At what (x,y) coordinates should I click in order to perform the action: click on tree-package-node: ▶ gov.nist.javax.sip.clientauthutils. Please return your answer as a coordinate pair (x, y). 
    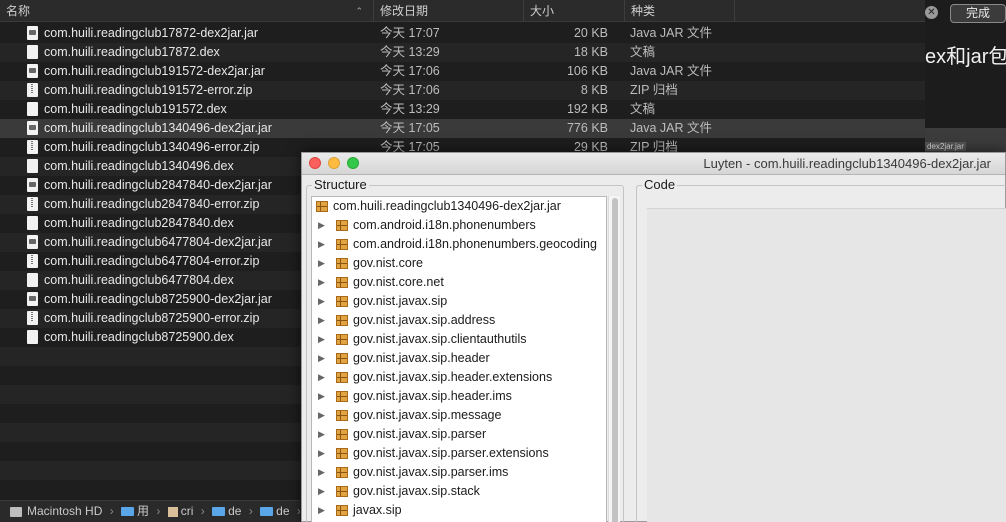
    Looking at the image, I should click on (459, 339).